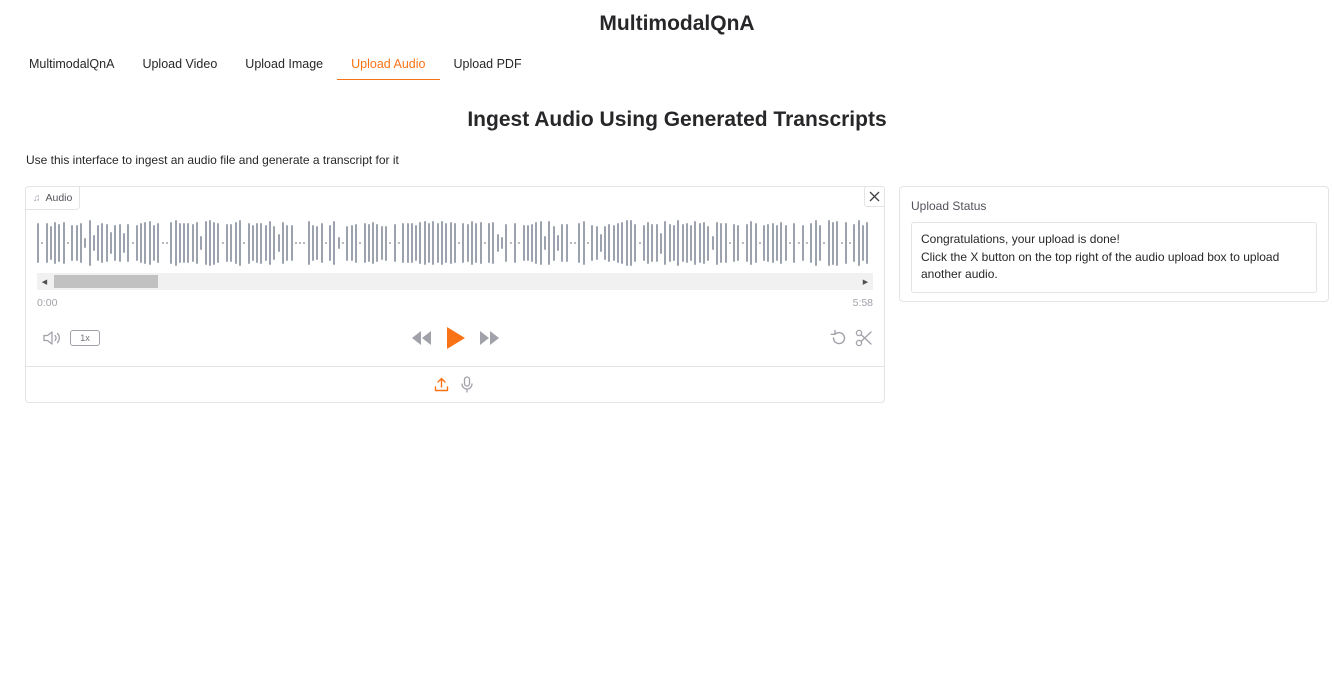 This screenshot has width=1334, height=688. What do you see at coordinates (455, 281) in the screenshot?
I see `waveform-scrollbar: ◀ ▶` at bounding box center [455, 281].